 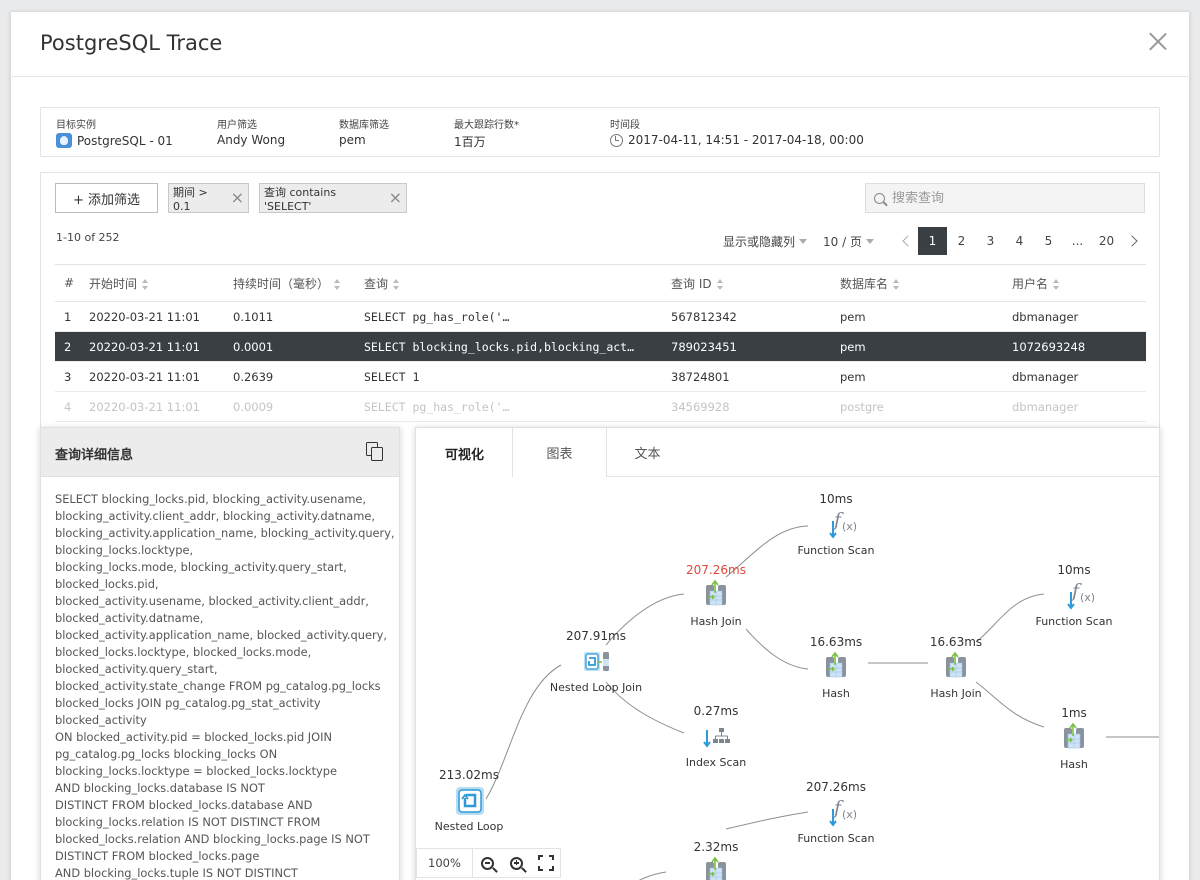 I want to click on page-button: 3, so click(x=990, y=241).